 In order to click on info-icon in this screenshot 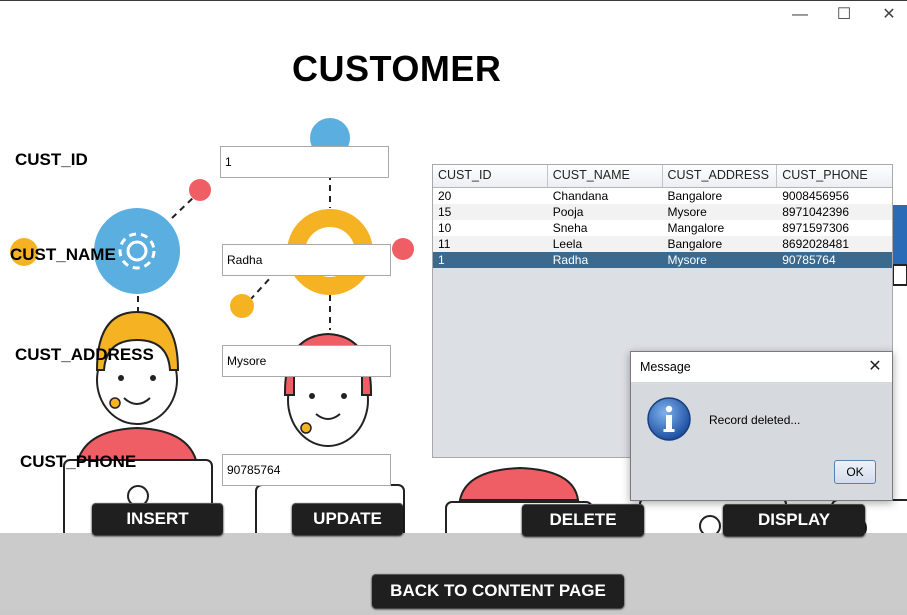, I will do `click(669, 419)`.